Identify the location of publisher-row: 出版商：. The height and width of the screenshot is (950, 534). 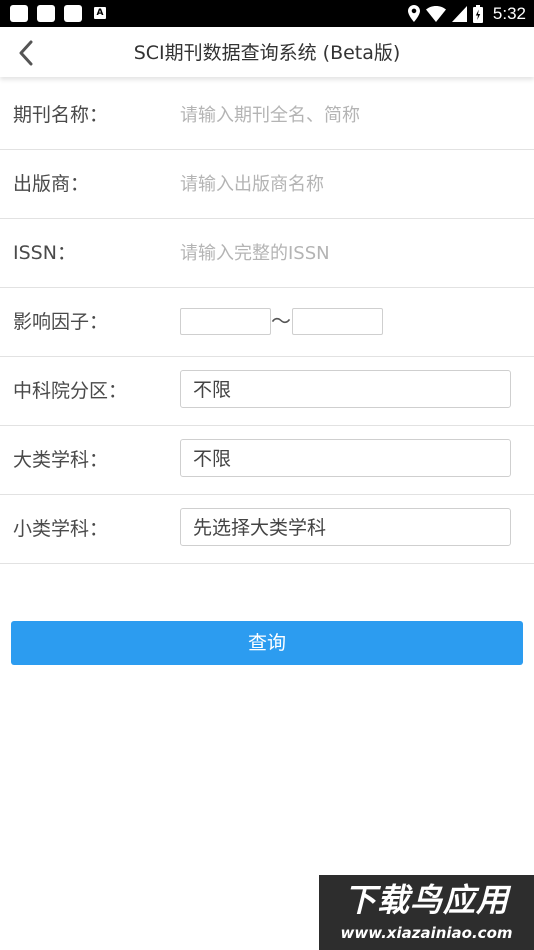
(267, 184).